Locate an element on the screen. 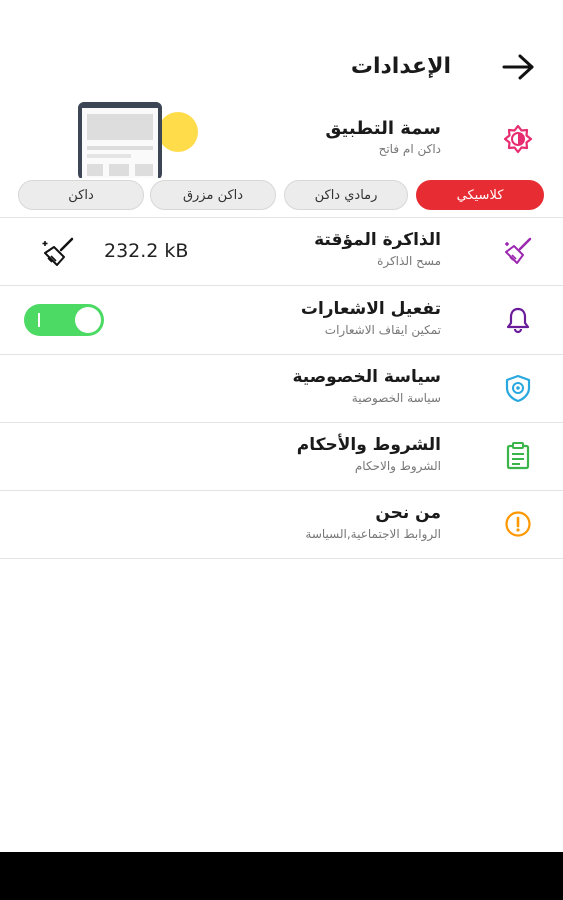  settings-row-privacy: سياسة الخصوصية سياسة الخصوصية is located at coordinates (281, 389).